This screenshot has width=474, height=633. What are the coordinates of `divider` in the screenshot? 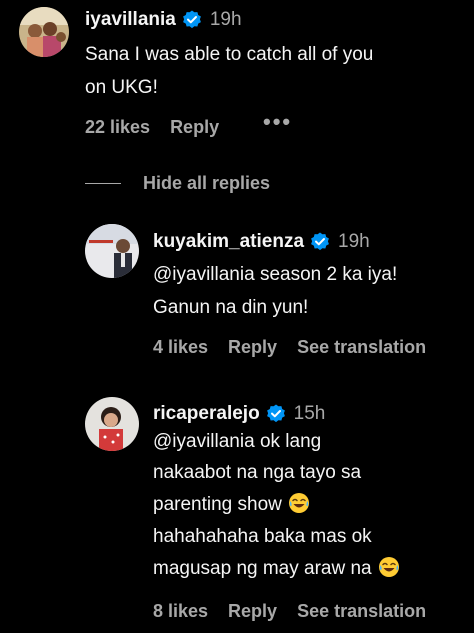 It's located at (103, 183).